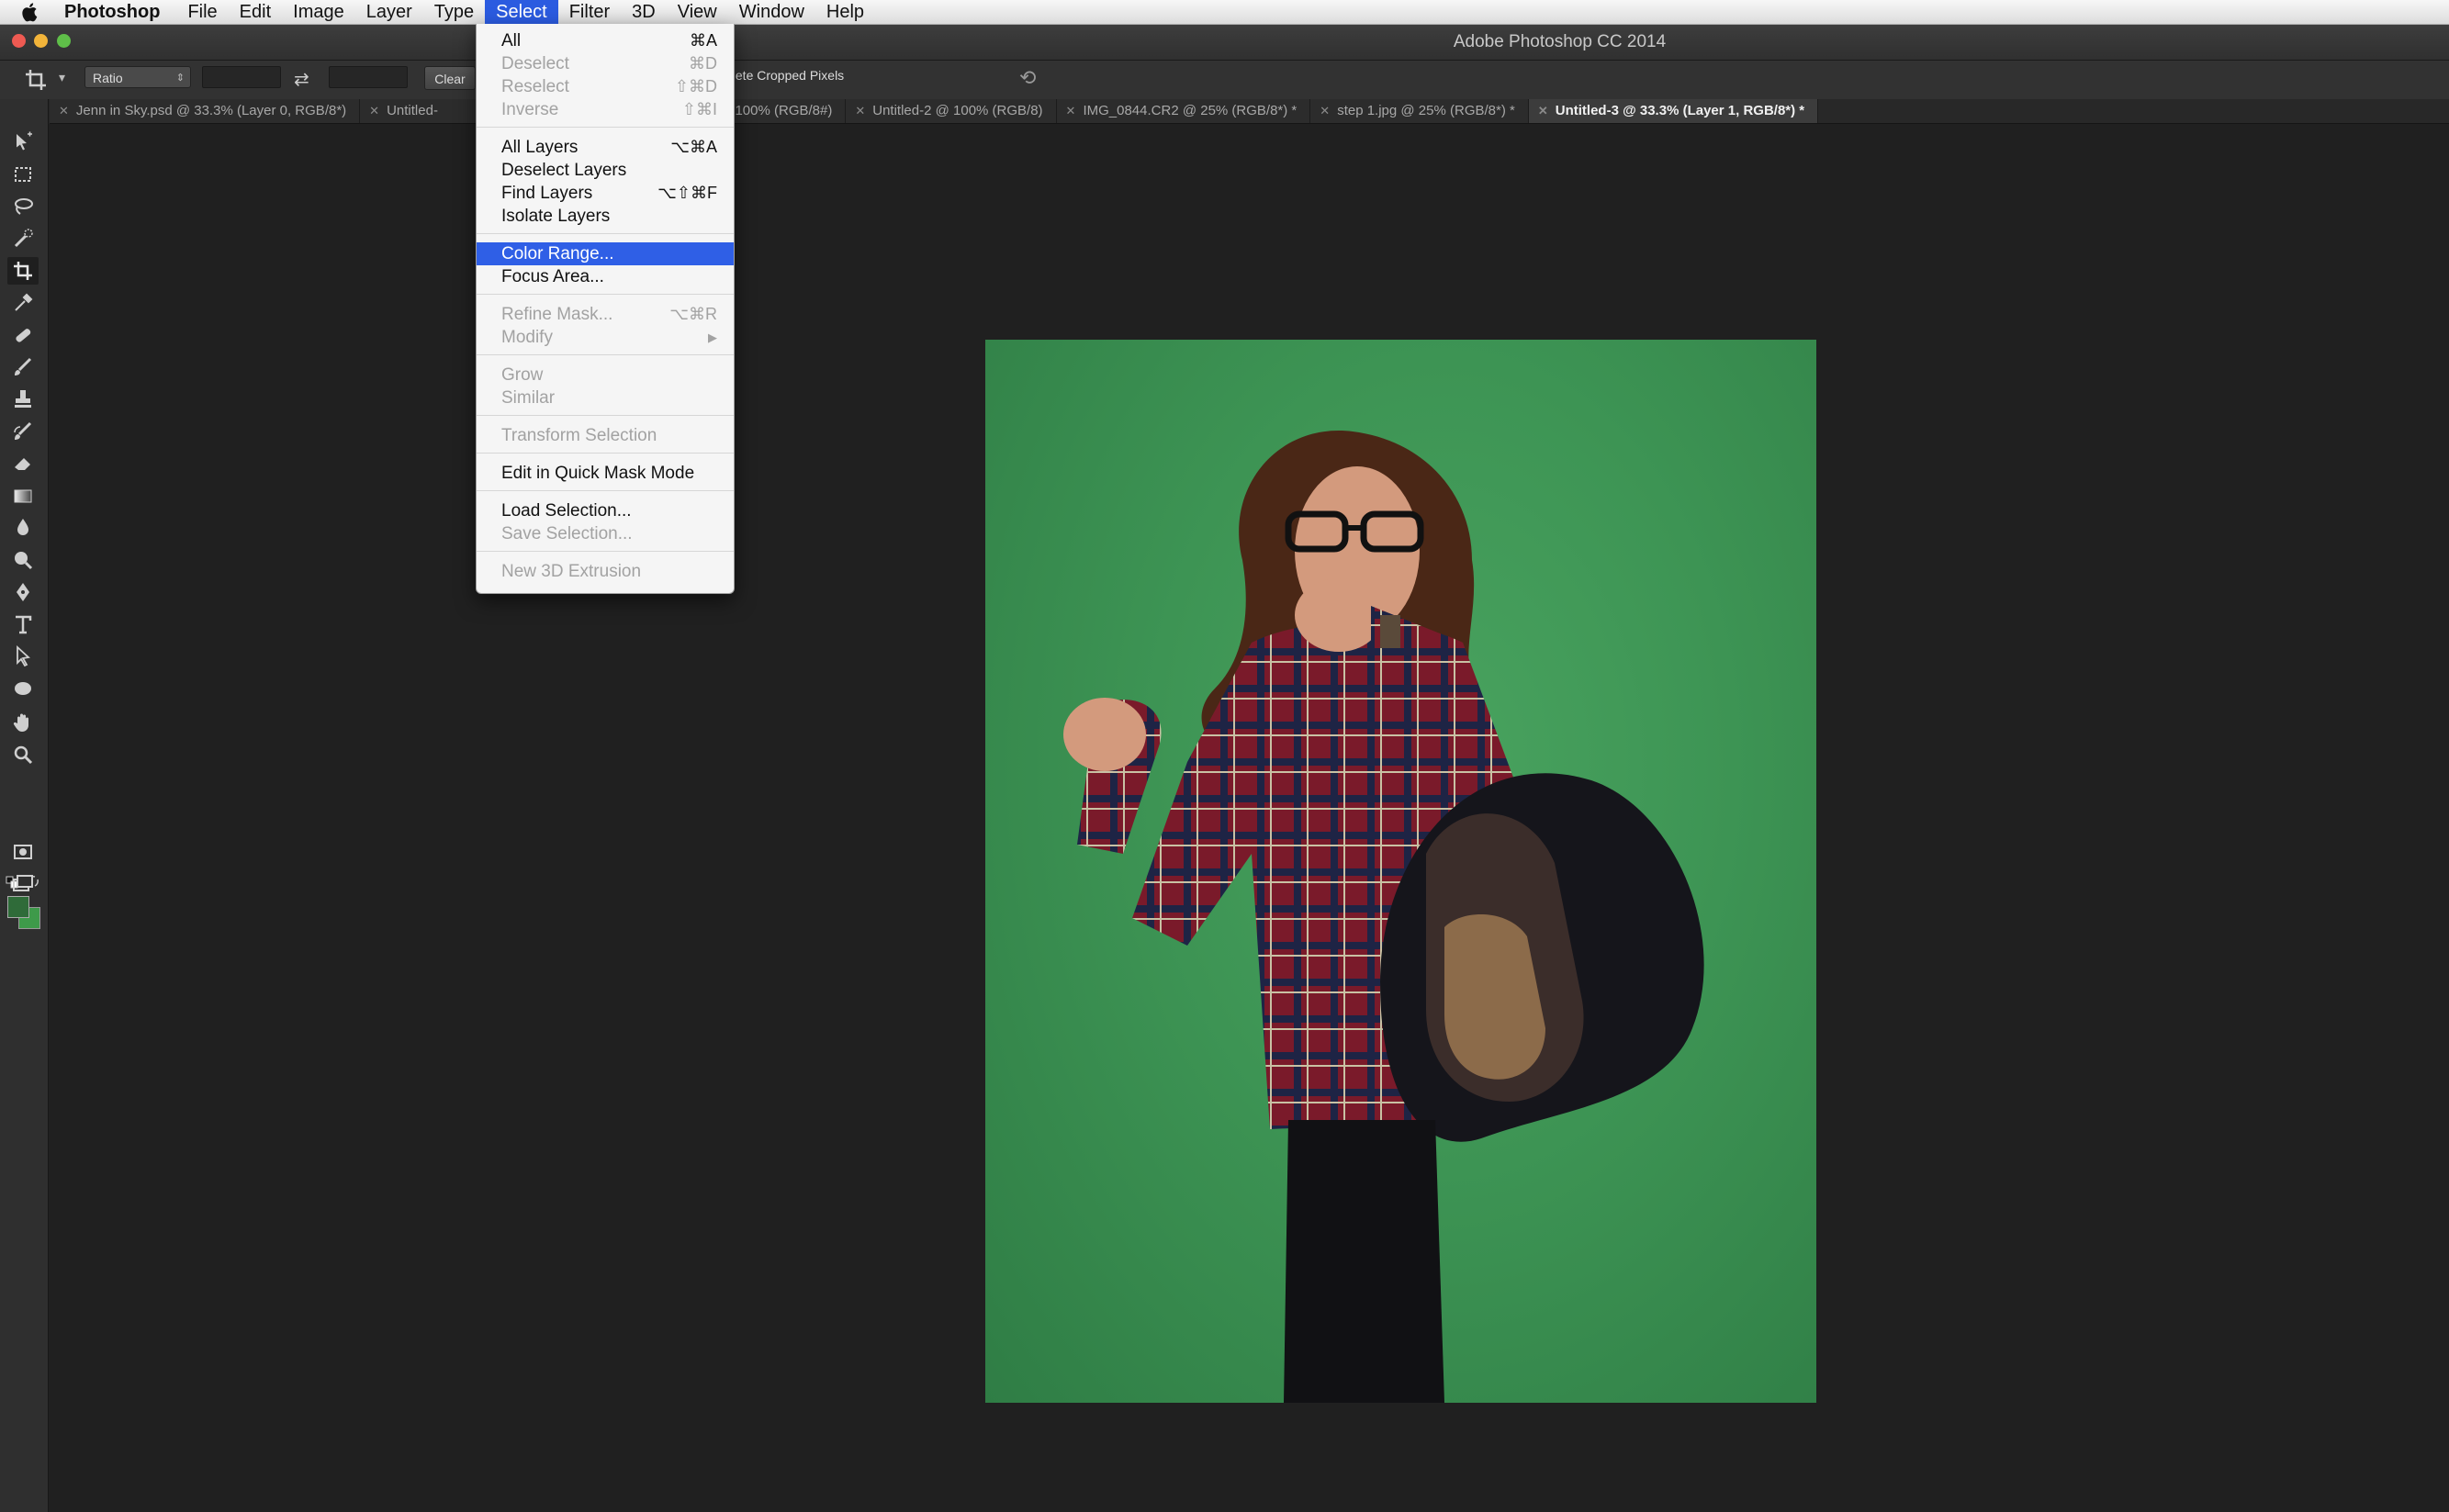  Describe the element at coordinates (23, 884) in the screenshot. I see `screen-mode-icon` at that location.